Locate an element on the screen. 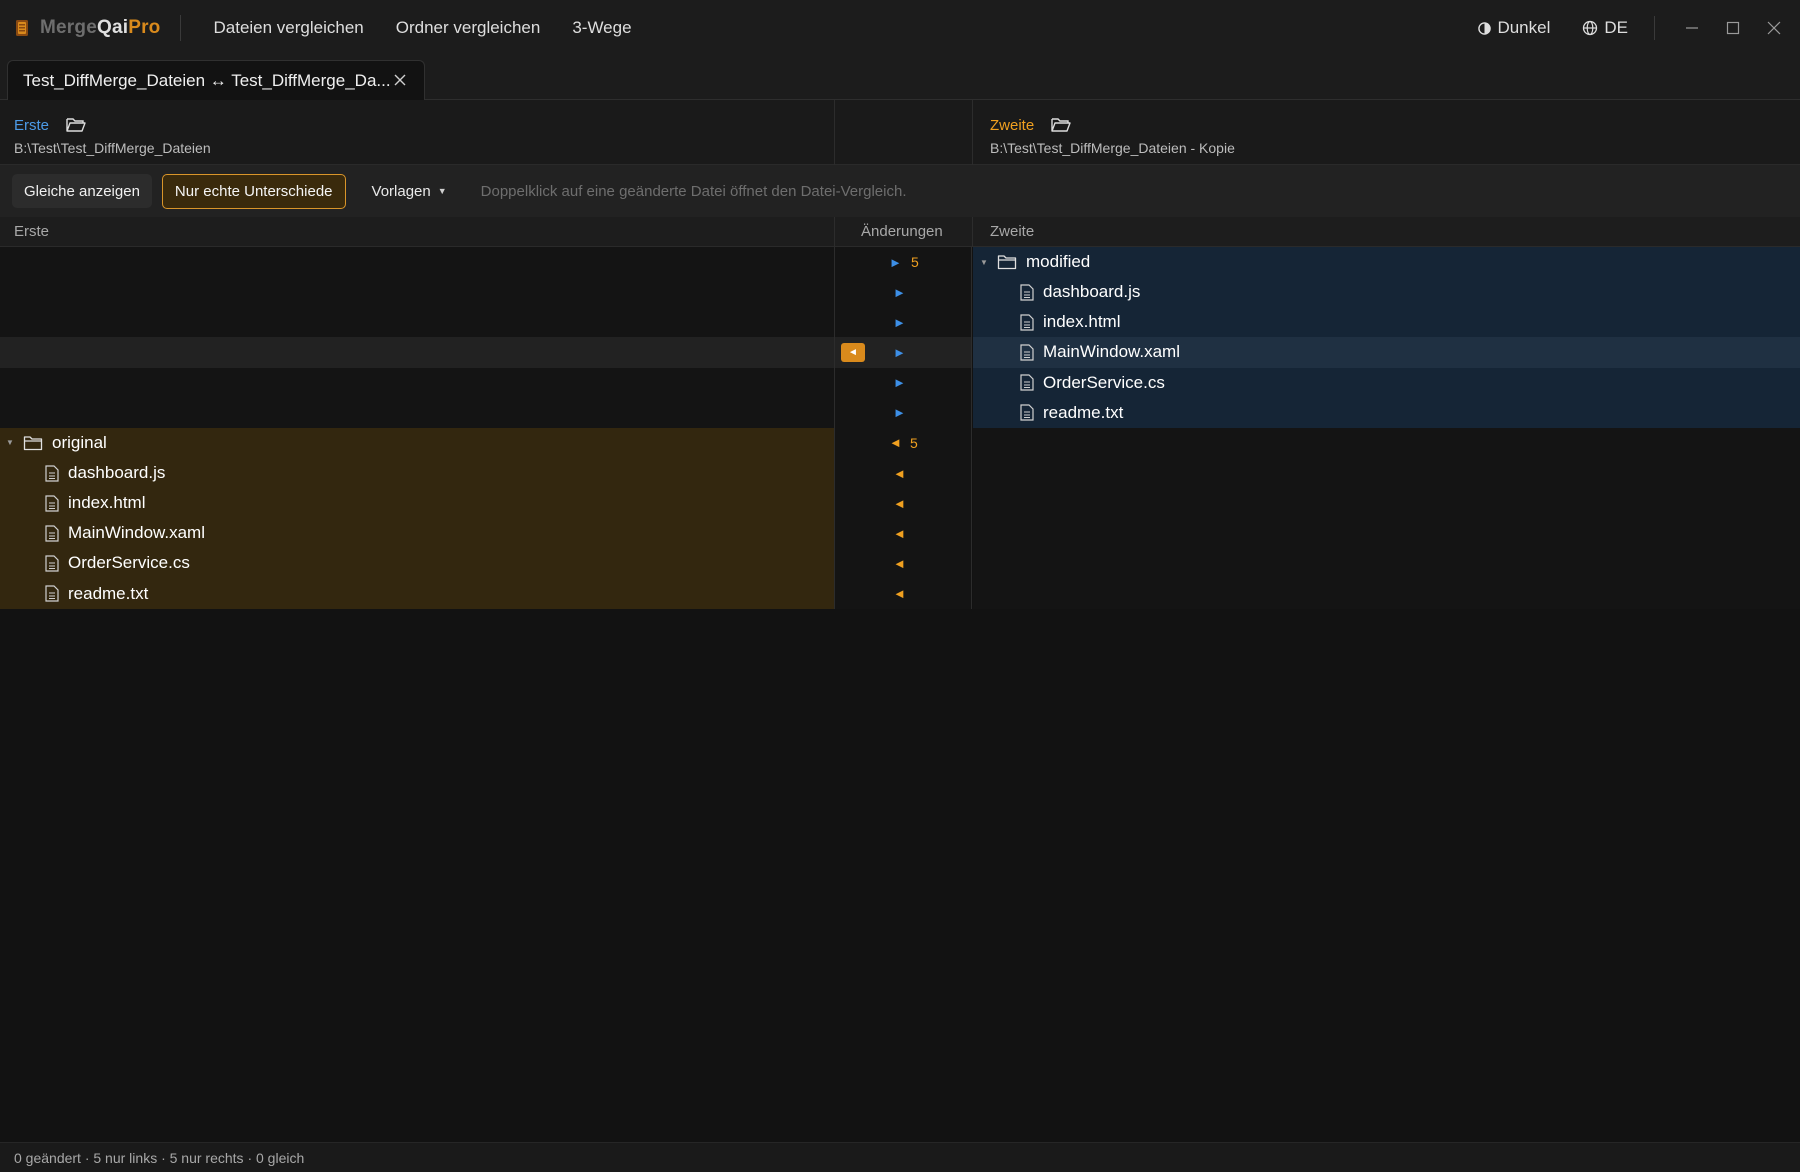  minimize-button is located at coordinates (1691, 28).